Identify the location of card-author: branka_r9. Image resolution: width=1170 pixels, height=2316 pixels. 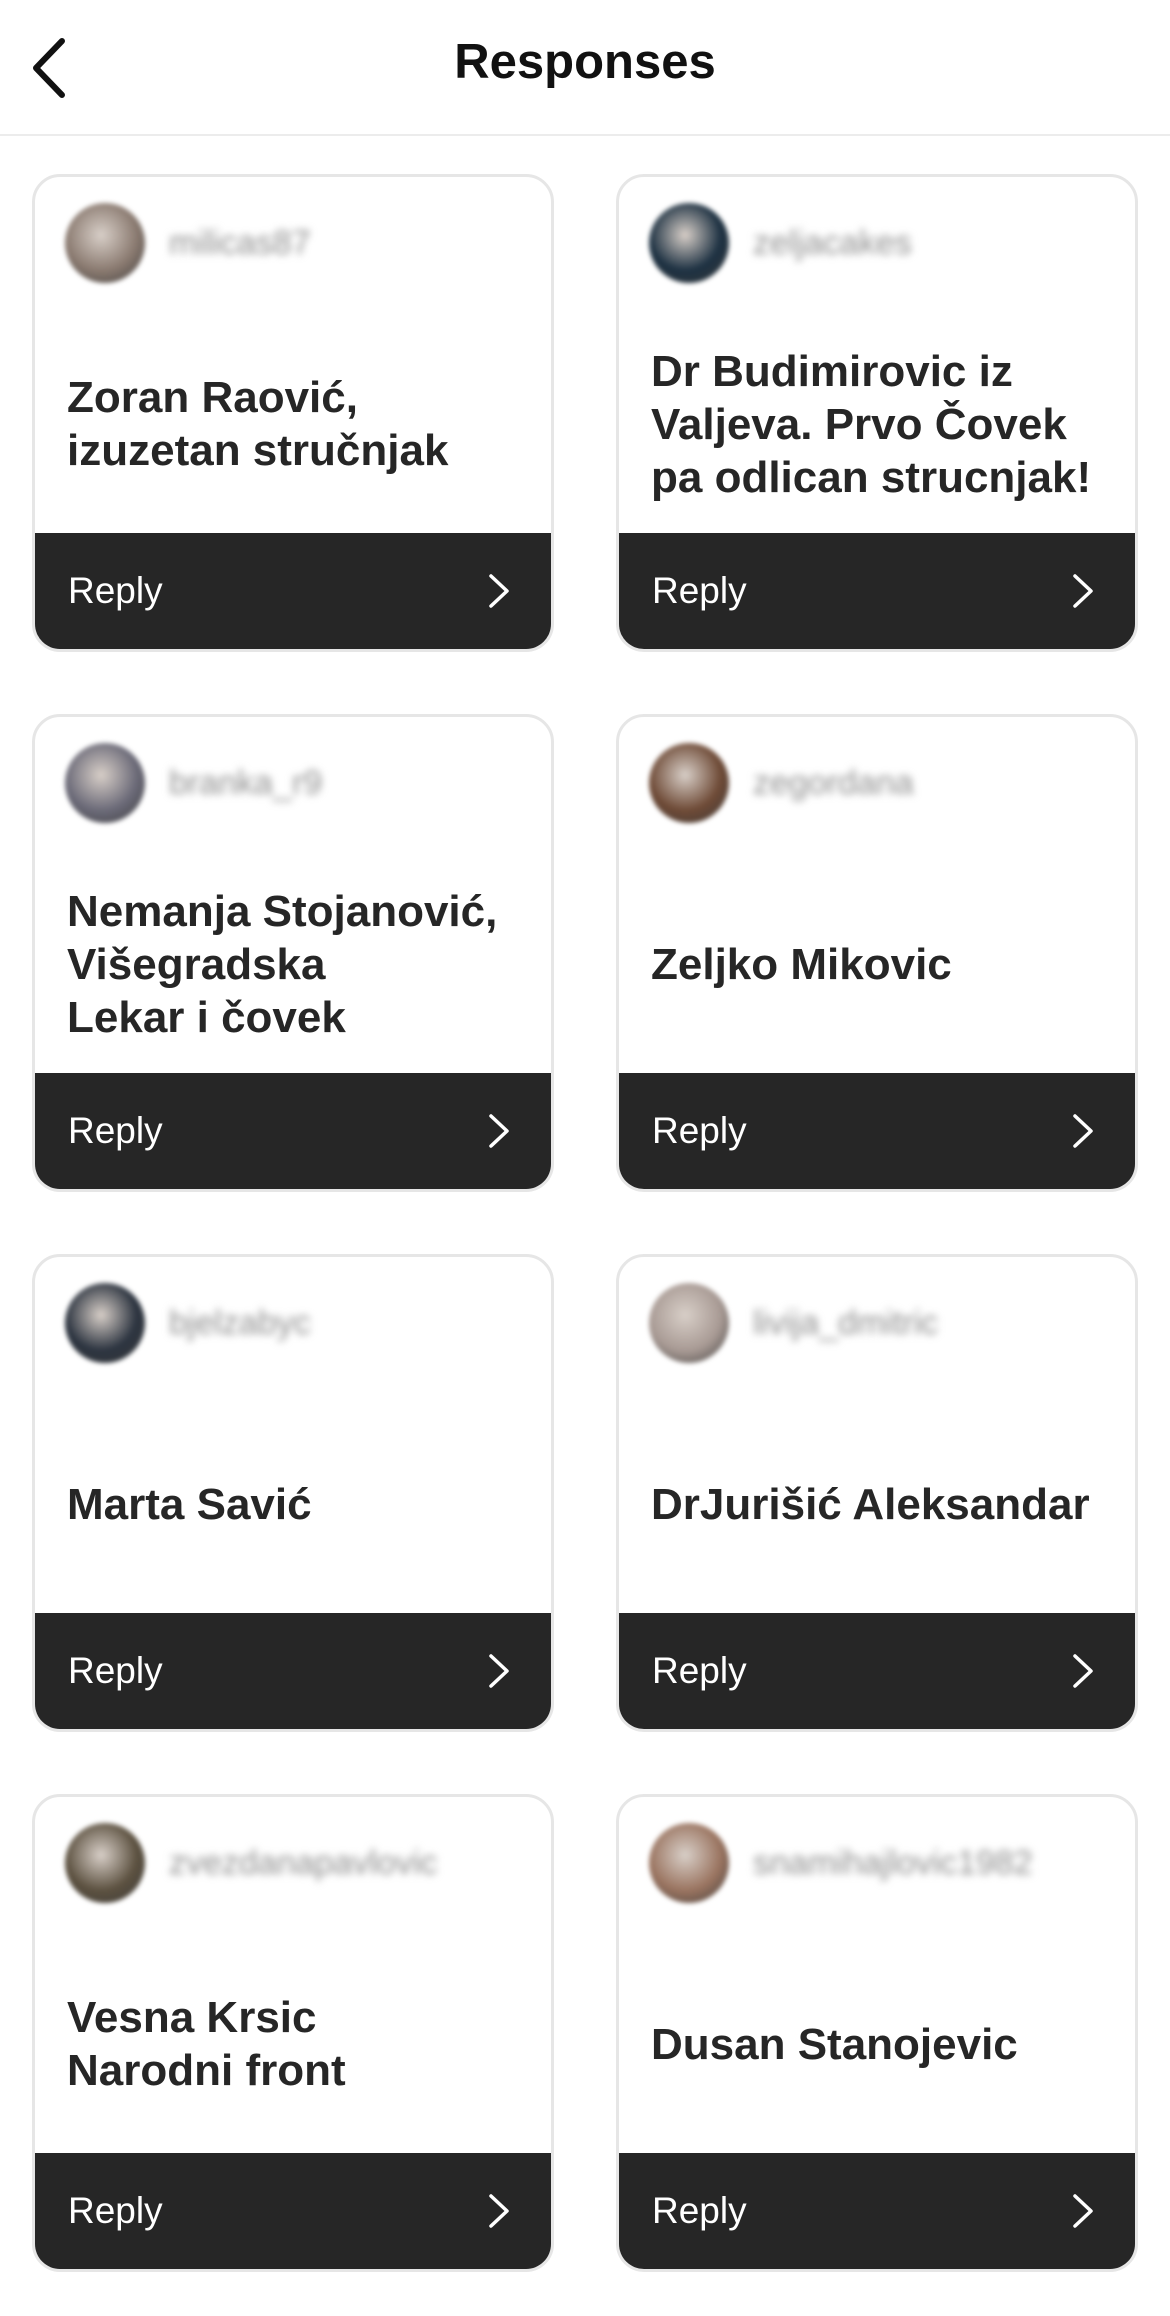
(193, 783).